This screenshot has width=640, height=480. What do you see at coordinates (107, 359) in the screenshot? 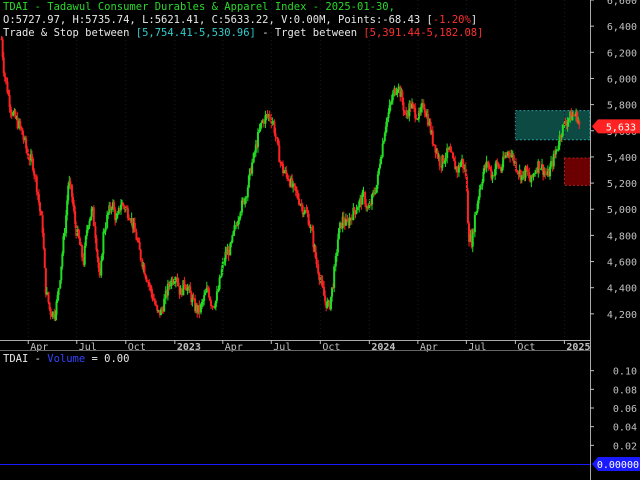
I see `volume-value: = 0.00` at bounding box center [107, 359].